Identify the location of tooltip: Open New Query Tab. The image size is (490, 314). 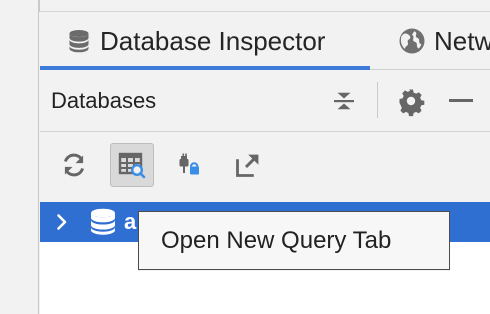
(294, 240).